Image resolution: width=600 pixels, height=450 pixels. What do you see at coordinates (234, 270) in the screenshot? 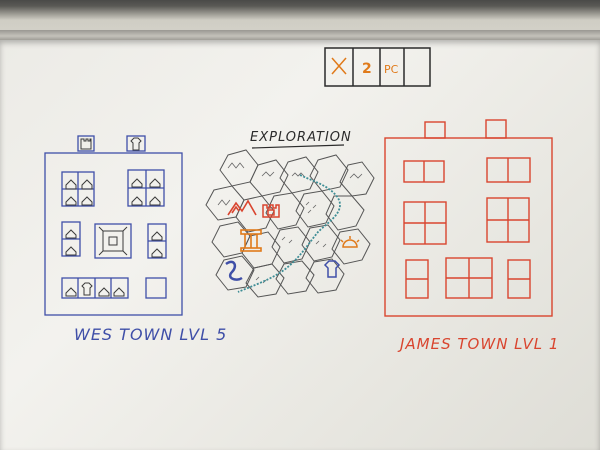
I see `river-icon` at bounding box center [234, 270].